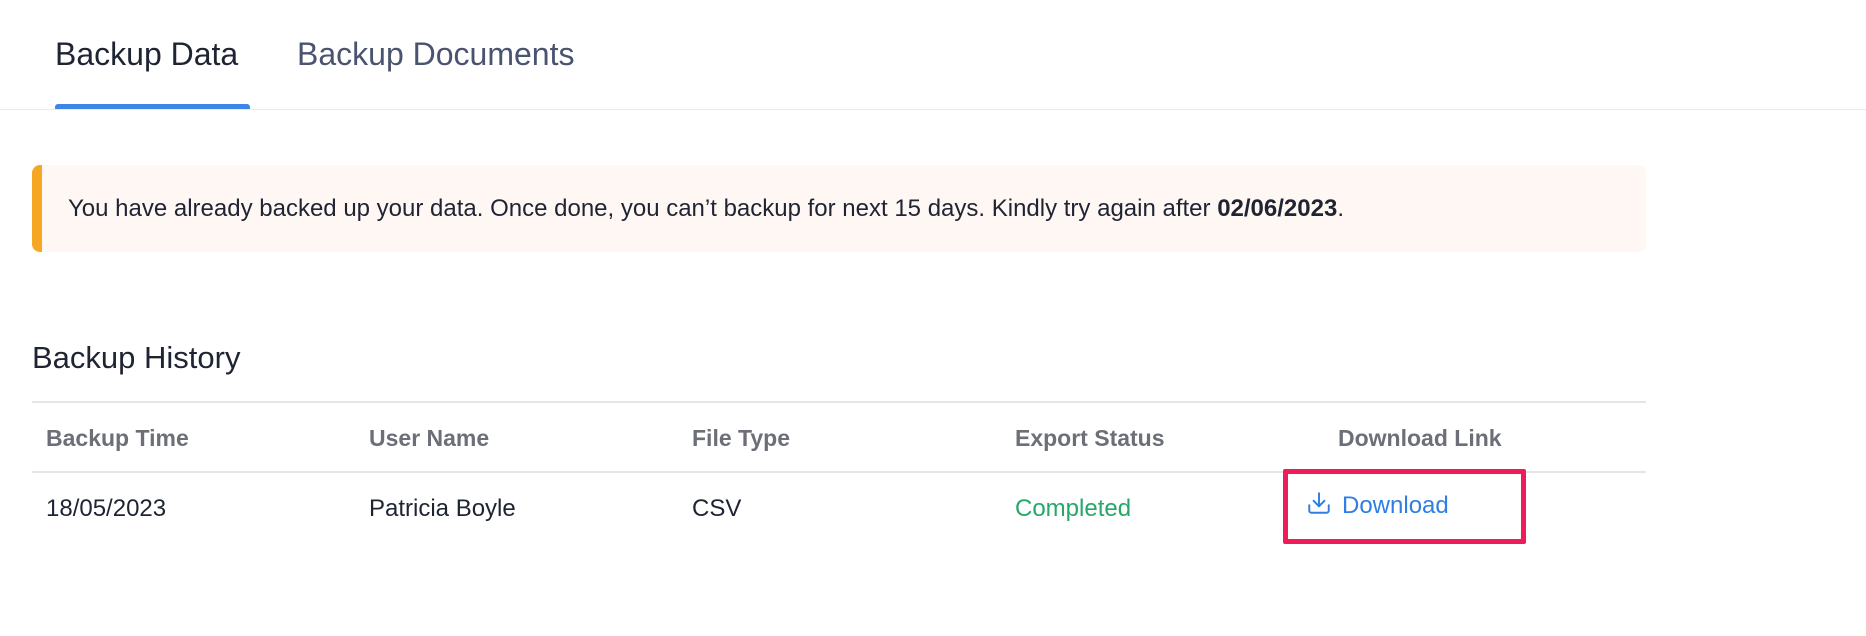 The height and width of the screenshot is (636, 1866). I want to click on cell-export-status: Completed, so click(1073, 508).